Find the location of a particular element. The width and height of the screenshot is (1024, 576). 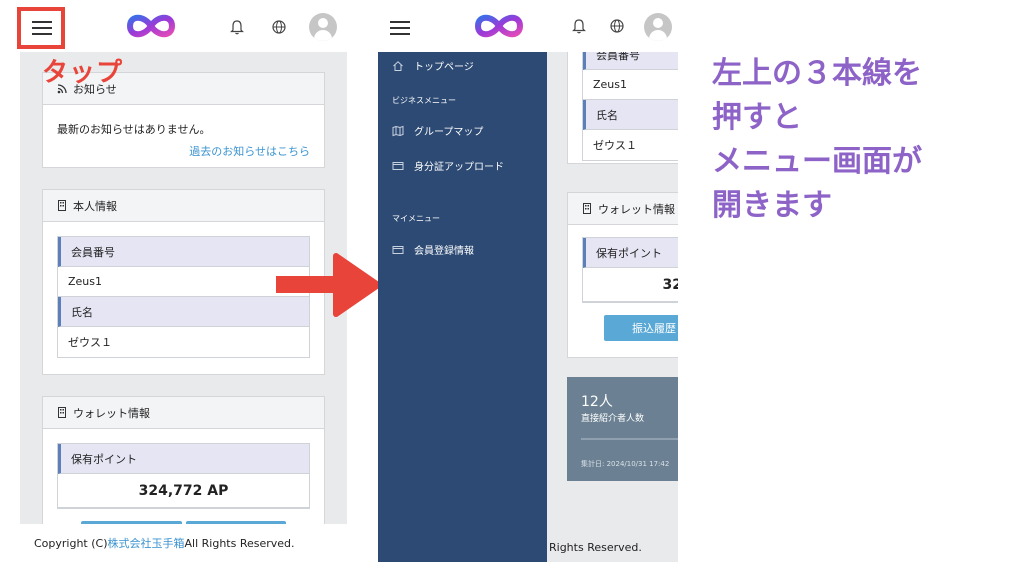

news-empty-text: 最新のお知らせはありません。 is located at coordinates (134, 129).